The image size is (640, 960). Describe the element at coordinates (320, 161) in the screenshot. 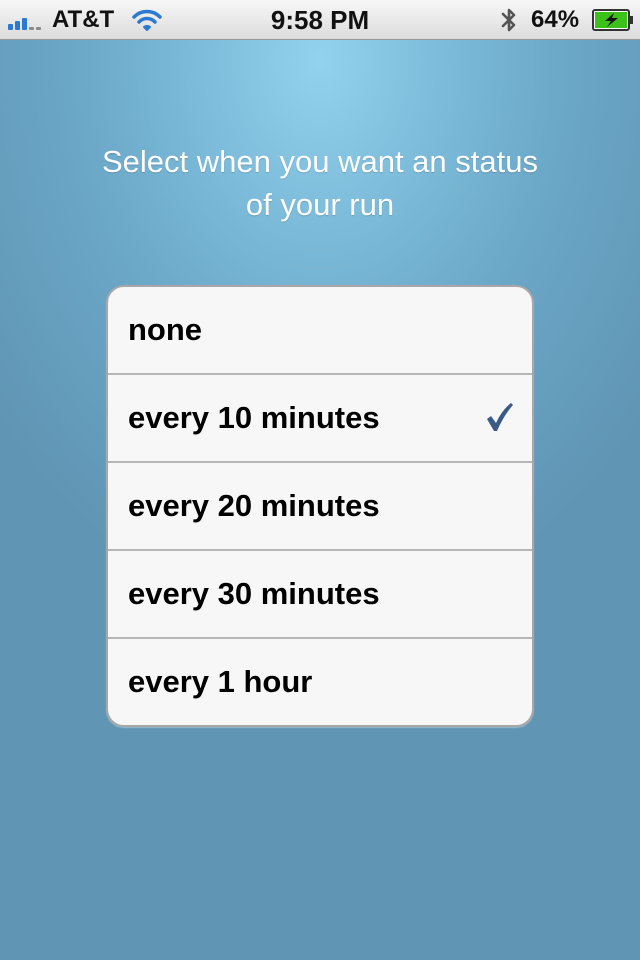

I see `prompt-line-1: Select when you want an status` at that location.